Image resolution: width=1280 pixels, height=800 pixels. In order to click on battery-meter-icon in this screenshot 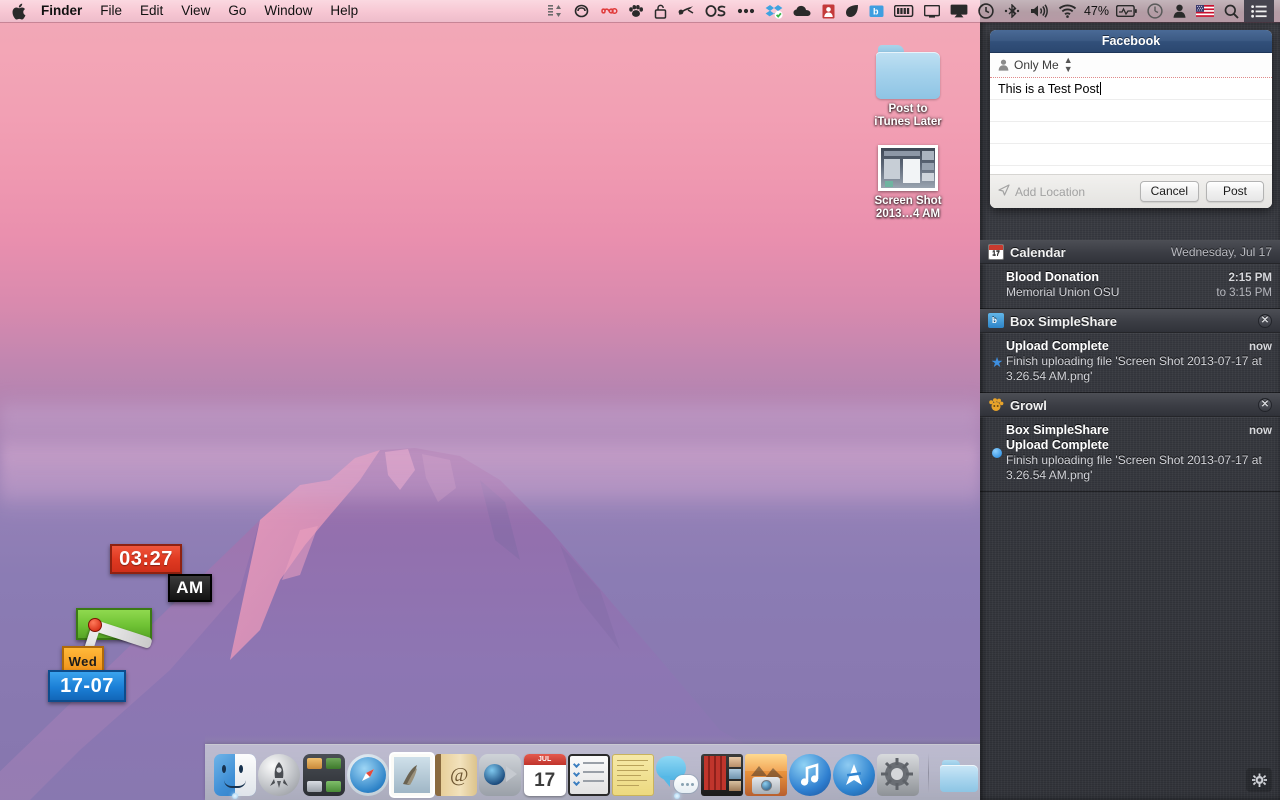, I will do `click(904, 11)`.